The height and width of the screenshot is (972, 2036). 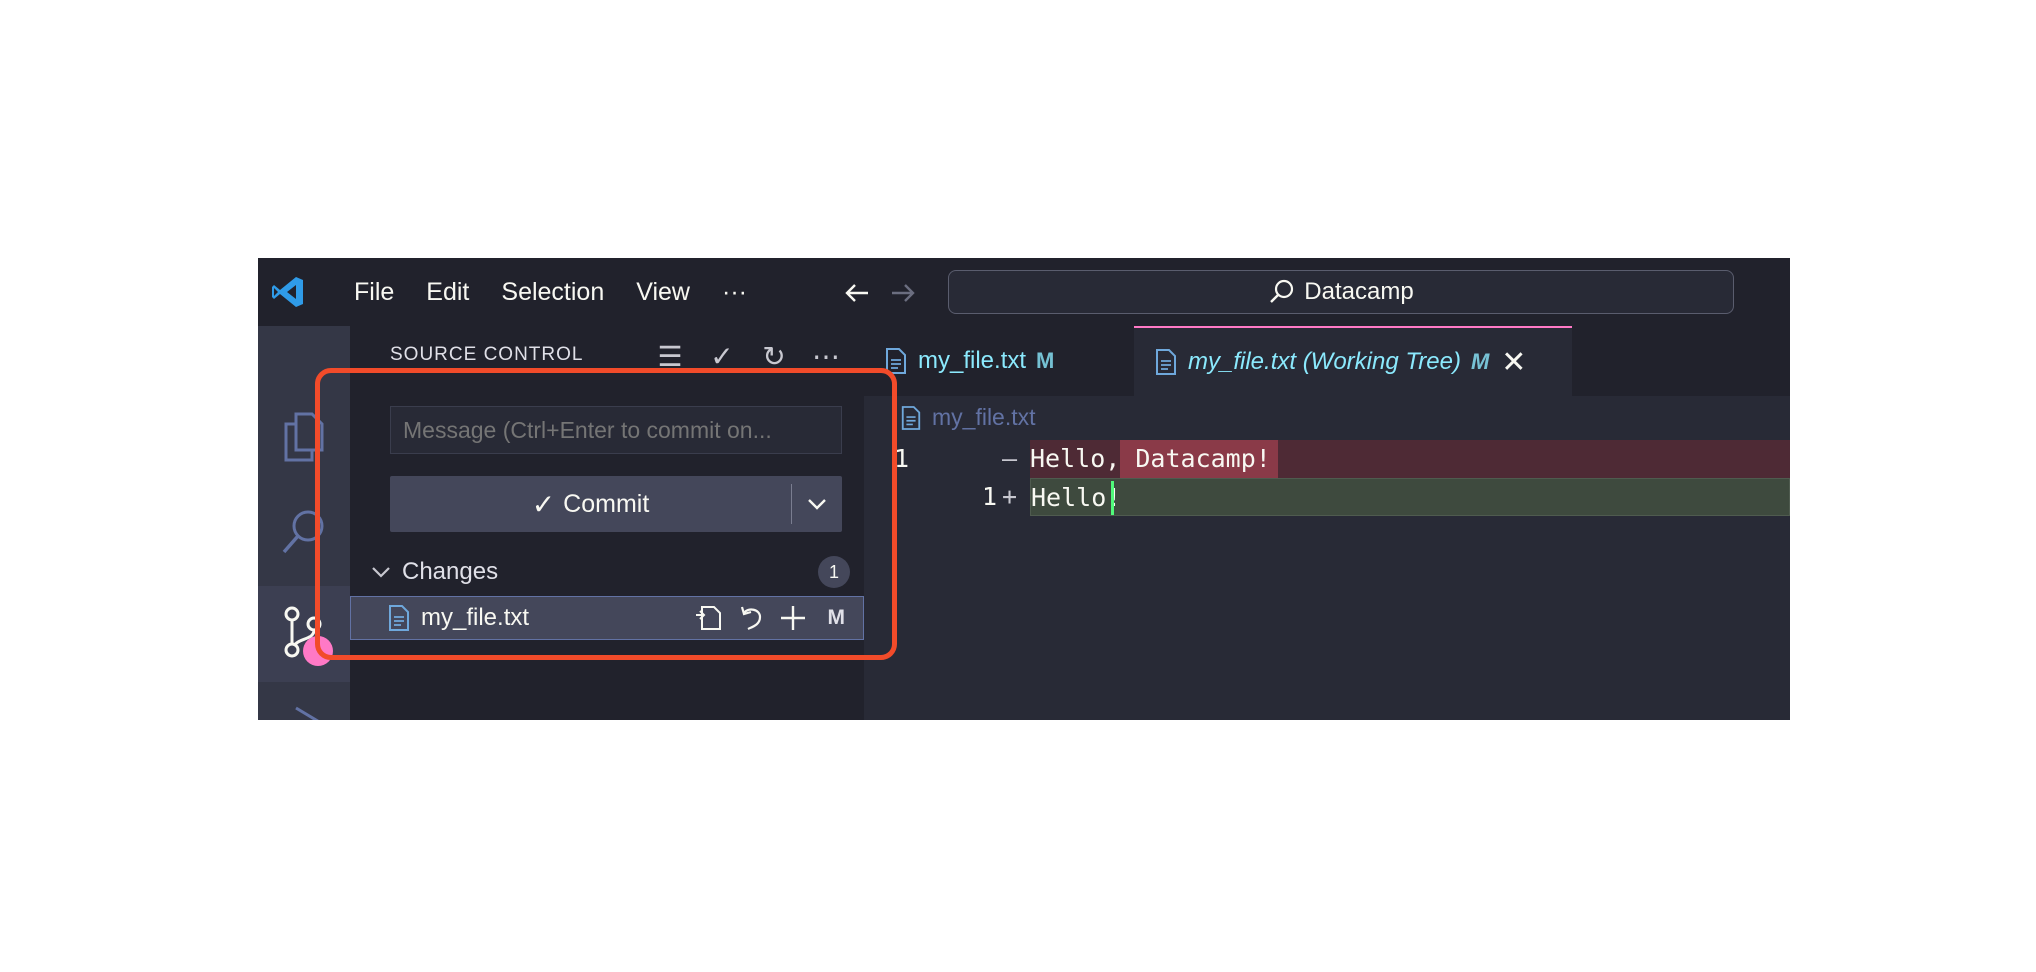 What do you see at coordinates (304, 711) in the screenshot?
I see `run-debug-icon` at bounding box center [304, 711].